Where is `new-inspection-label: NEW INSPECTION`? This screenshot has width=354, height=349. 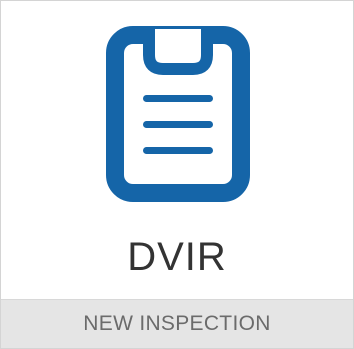 new-inspection-label: NEW INSPECTION is located at coordinates (177, 323).